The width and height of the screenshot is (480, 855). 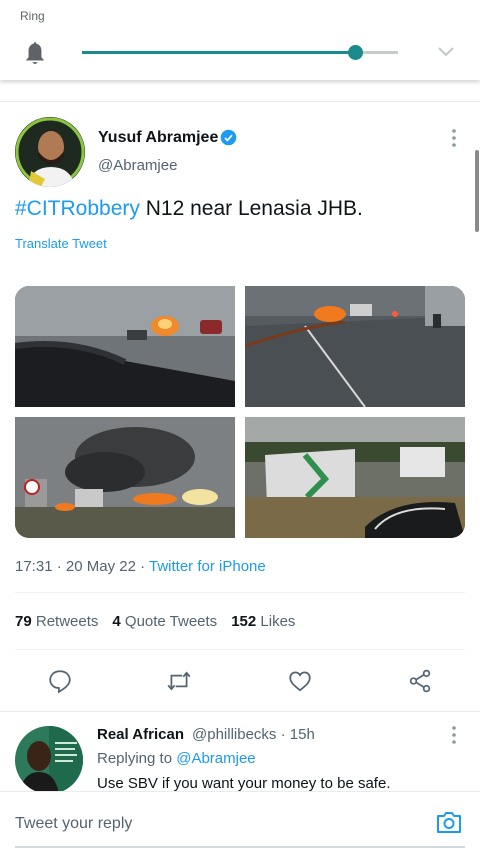 What do you see at coordinates (219, 52) in the screenshot?
I see `volume-slider-fill` at bounding box center [219, 52].